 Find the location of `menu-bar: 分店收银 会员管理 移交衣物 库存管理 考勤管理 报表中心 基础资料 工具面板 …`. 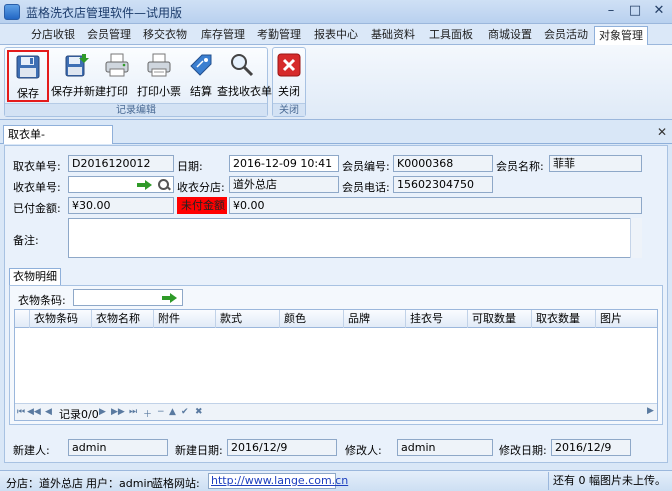

menu-bar: 分店收银 会员管理 移交衣物 库存管理 考勤管理 报表中心 基础资料 工具面板 … is located at coordinates (336, 34).